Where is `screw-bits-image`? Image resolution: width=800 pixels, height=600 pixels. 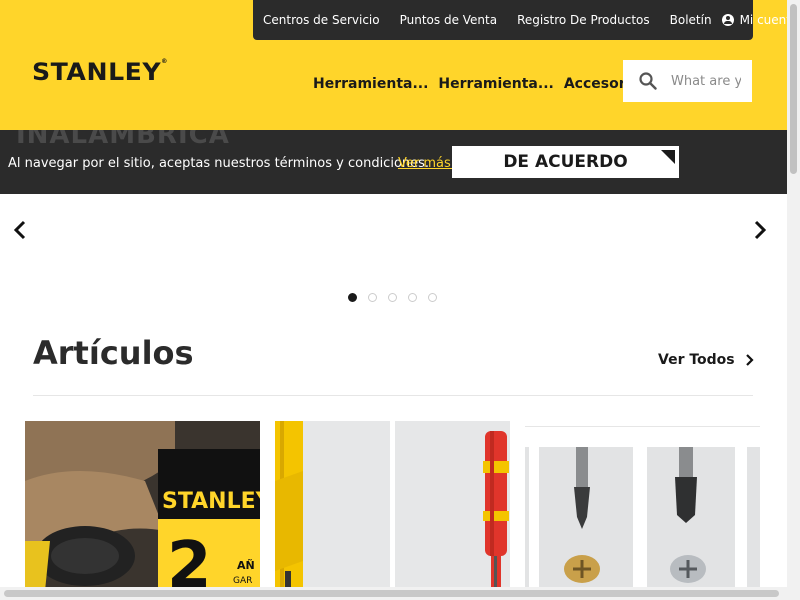
screw-bits-image is located at coordinates (642, 511).